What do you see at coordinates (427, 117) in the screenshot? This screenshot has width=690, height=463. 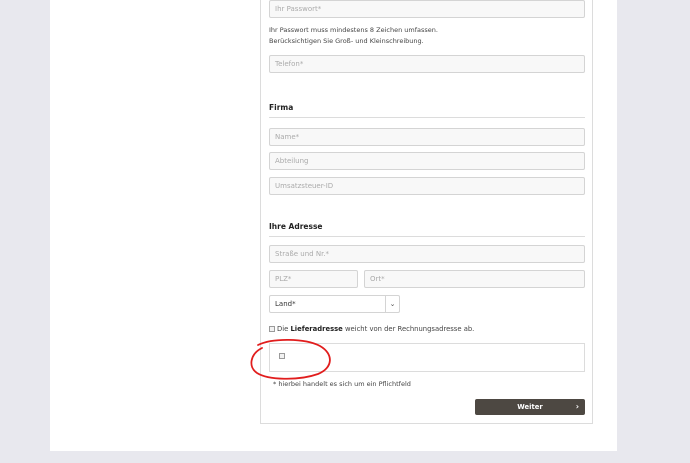 I see `company-divider` at bounding box center [427, 117].